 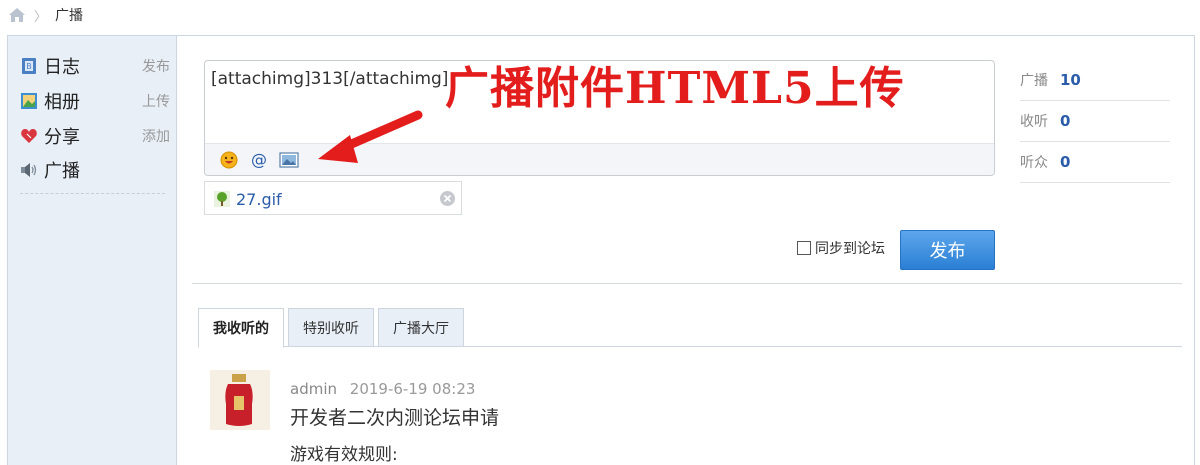 What do you see at coordinates (62, 67) in the screenshot?
I see `sidebar-item-label: 日志` at bounding box center [62, 67].